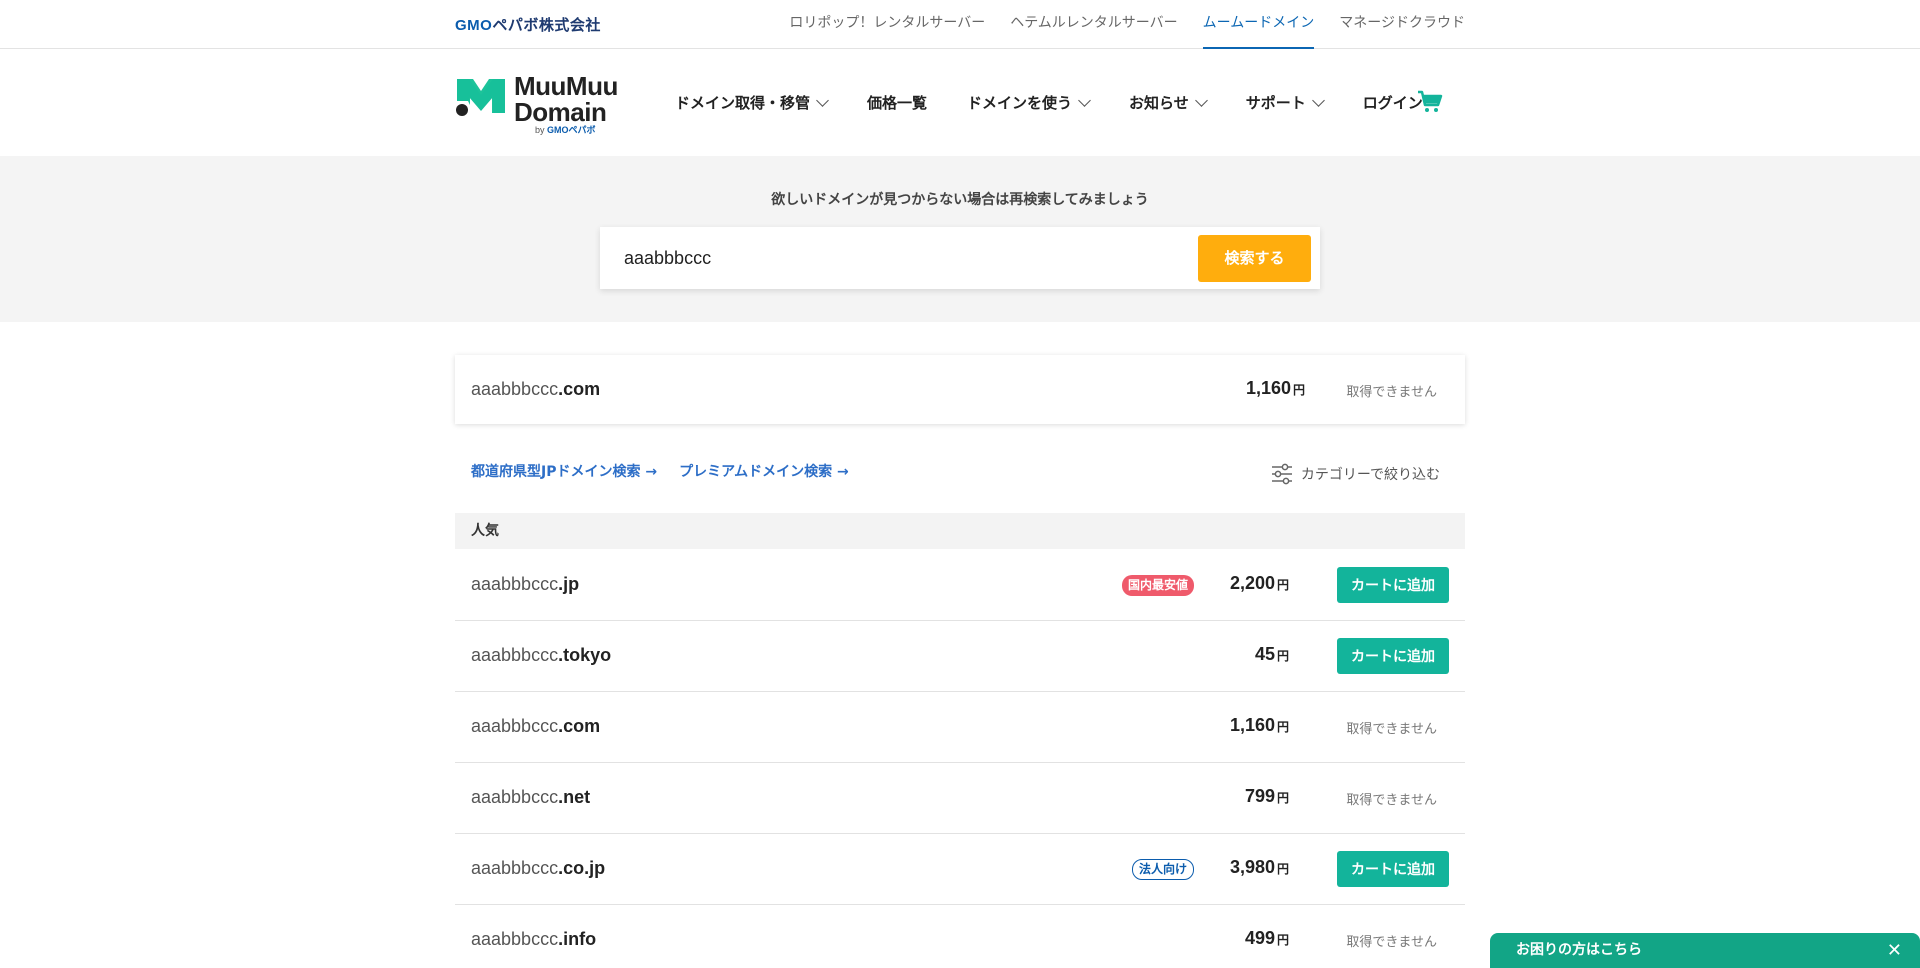  I want to click on close-icon: ✕, so click(1894, 950).